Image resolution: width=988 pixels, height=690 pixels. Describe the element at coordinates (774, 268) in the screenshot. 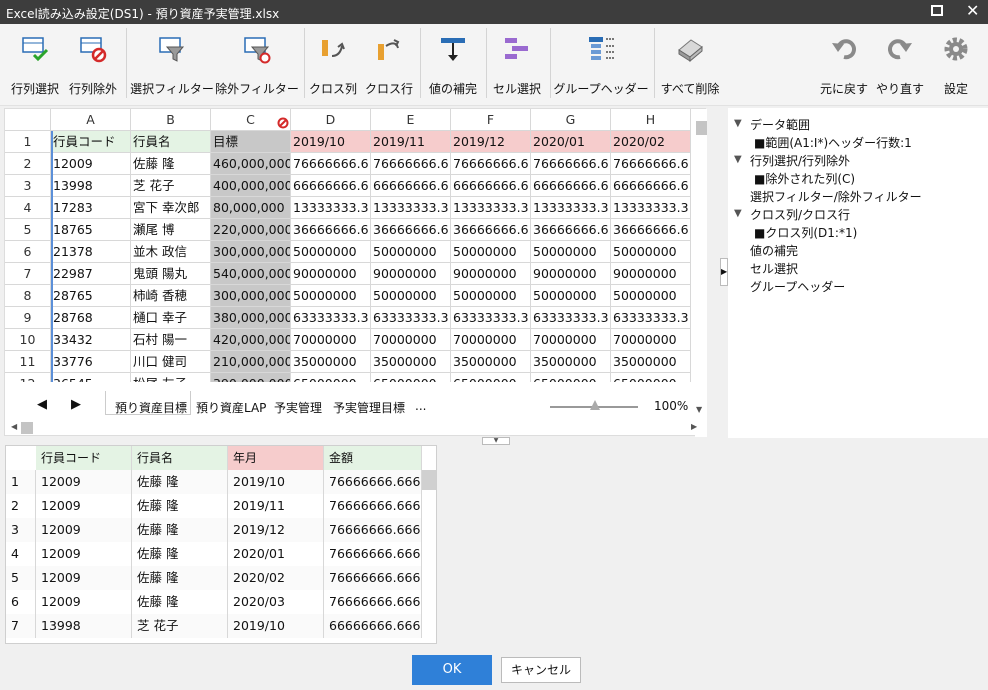

I see `tree-node: セル選択` at that location.